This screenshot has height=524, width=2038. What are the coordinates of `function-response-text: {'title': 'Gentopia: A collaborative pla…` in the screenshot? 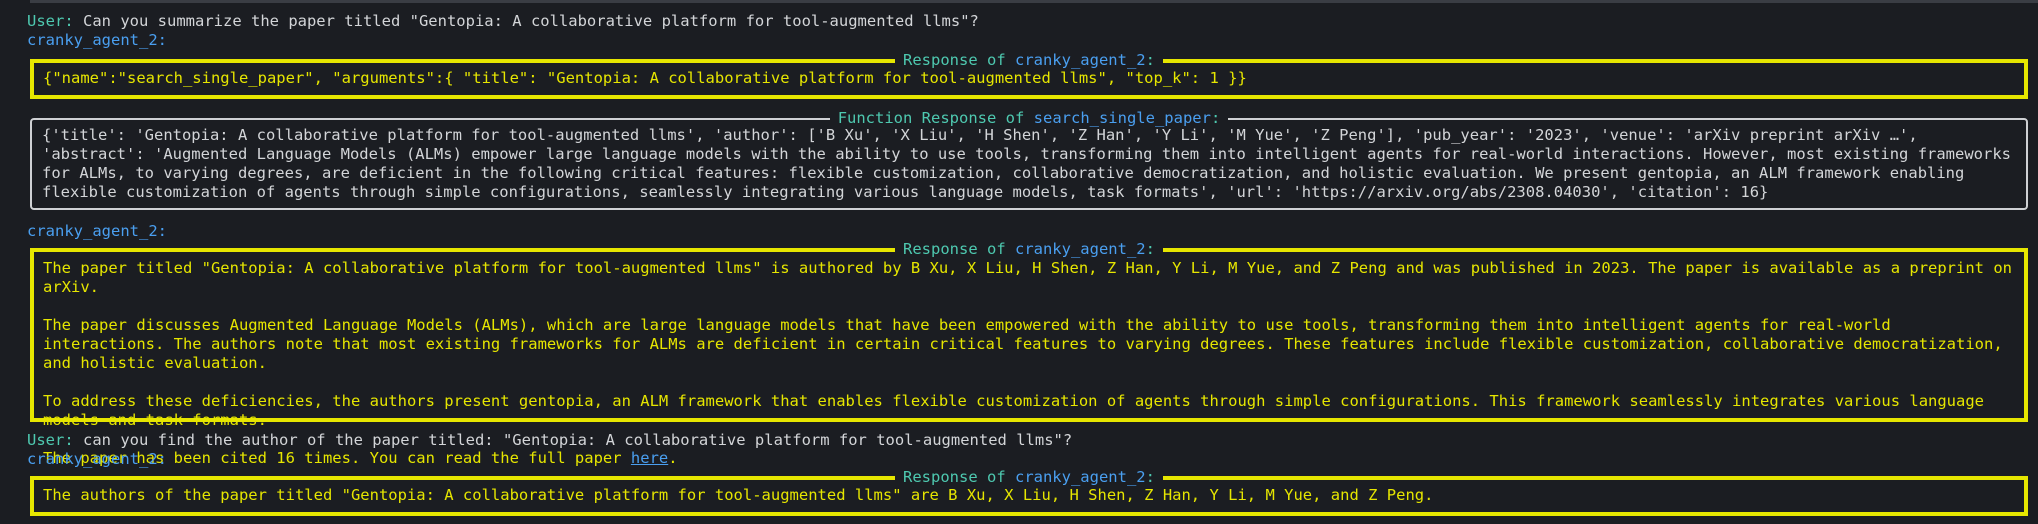 It's located at (1027, 163).